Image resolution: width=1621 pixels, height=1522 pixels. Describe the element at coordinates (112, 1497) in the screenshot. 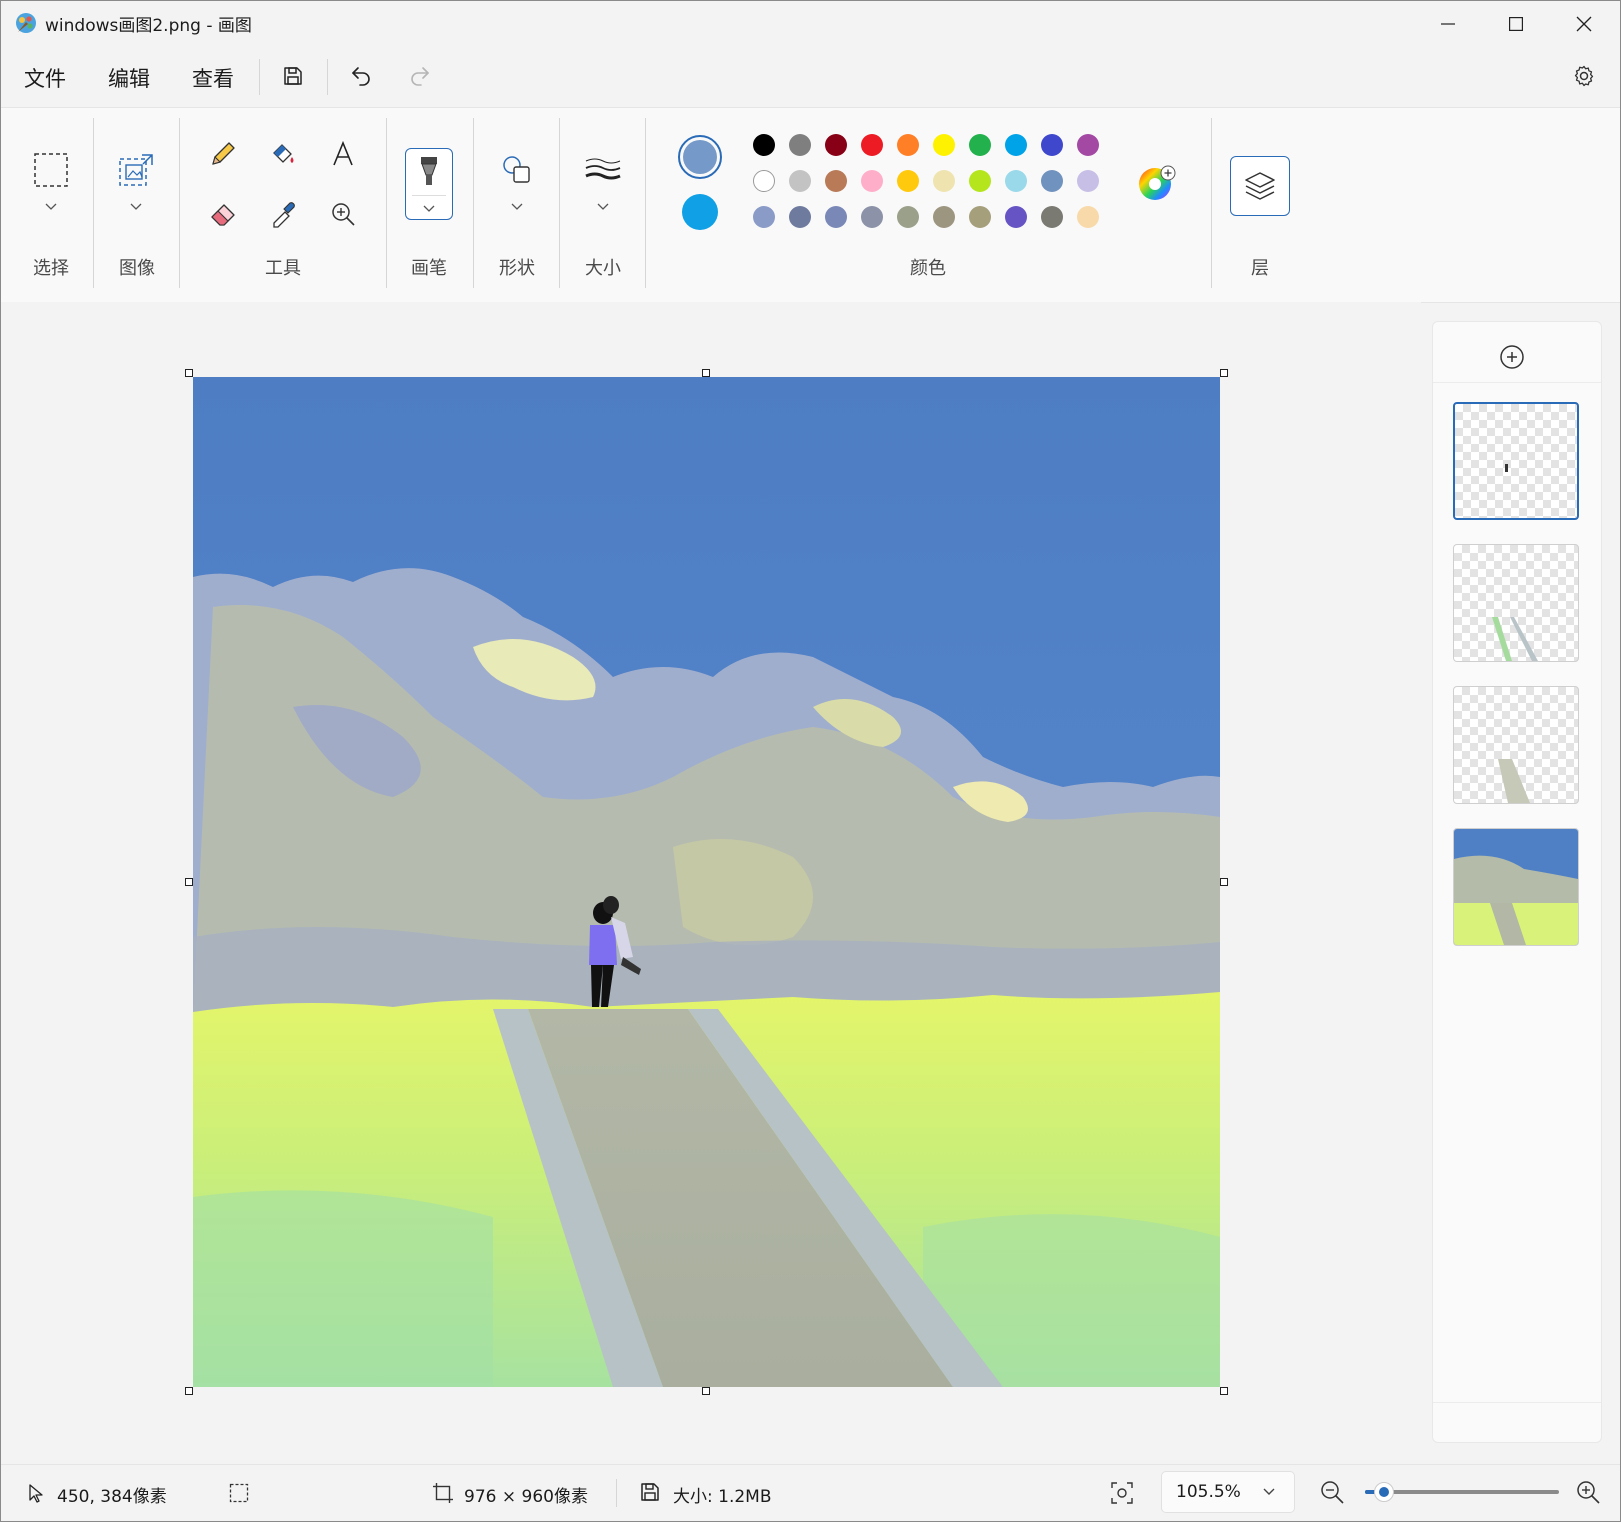

I see `cursor-position: 450, 384像素` at that location.